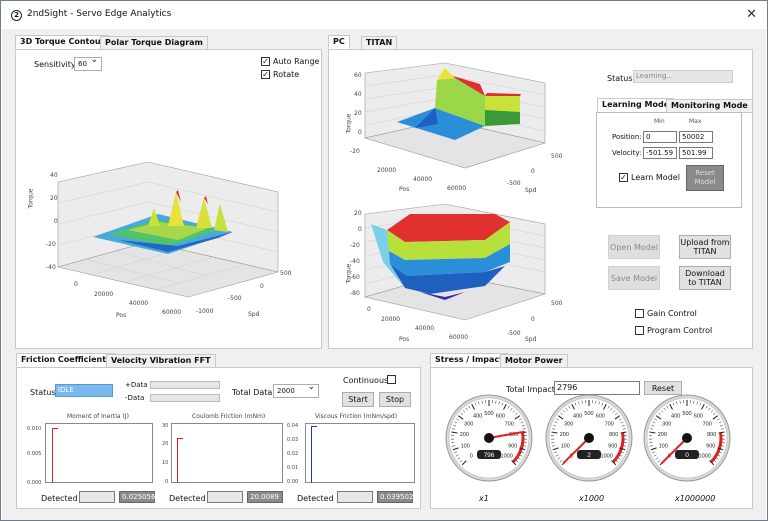 This screenshot has width=768, height=521. I want to click on save-model-button: Save Model, so click(634, 278).